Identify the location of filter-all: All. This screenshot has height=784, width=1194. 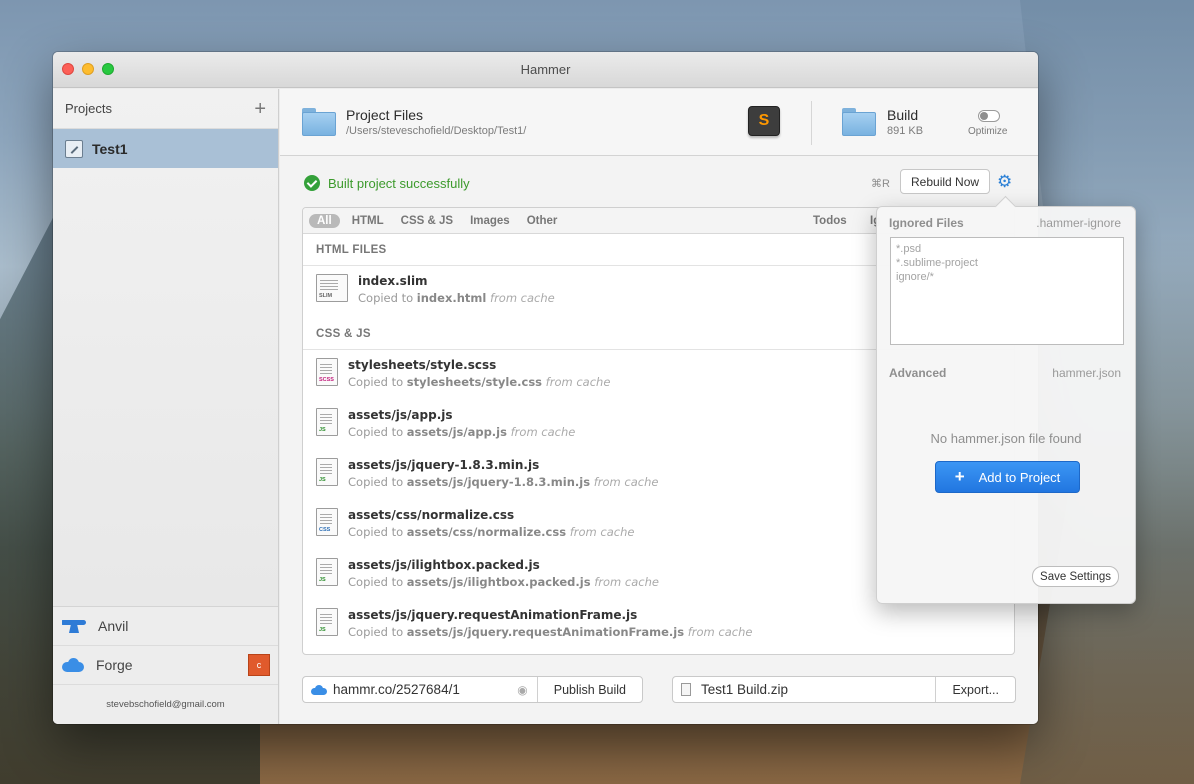
(324, 220).